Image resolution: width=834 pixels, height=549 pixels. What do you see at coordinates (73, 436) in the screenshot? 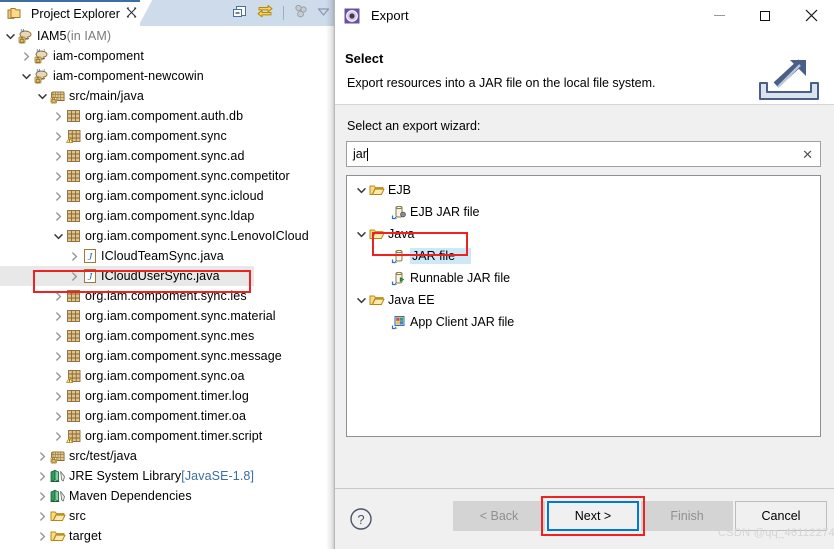
I see `package-warning-icon` at bounding box center [73, 436].